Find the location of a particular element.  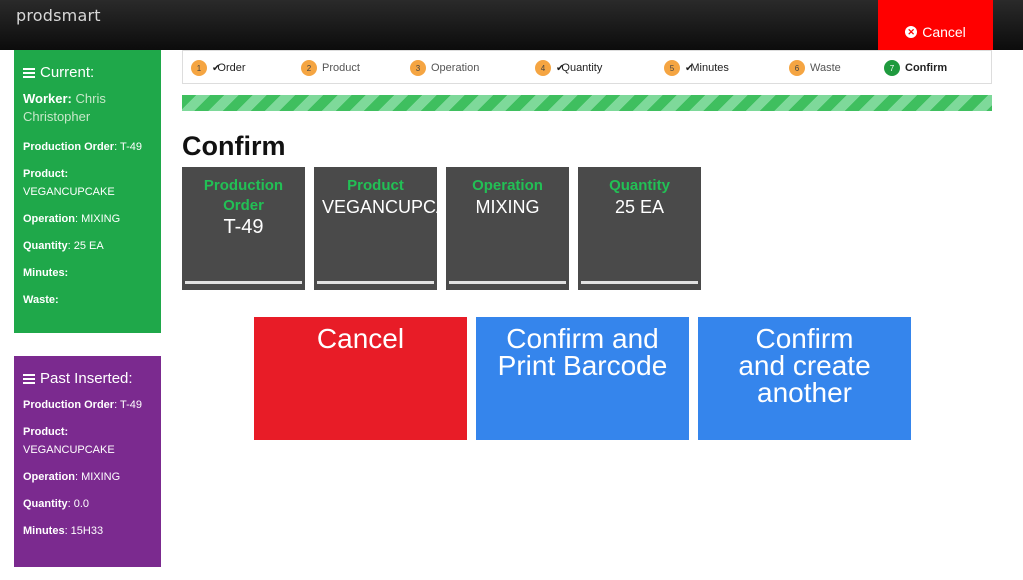

current-quantity: Quantity: 25 EA is located at coordinates (87, 246).